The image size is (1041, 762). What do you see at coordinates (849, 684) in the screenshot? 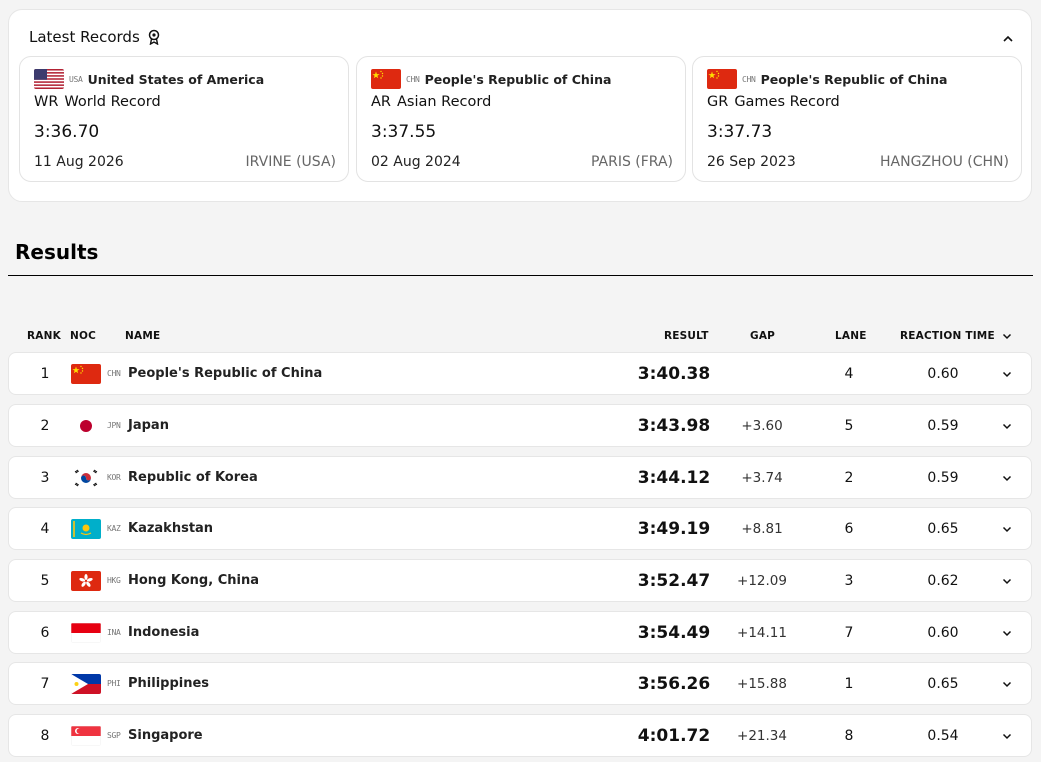
I see `row-lane: 1` at bounding box center [849, 684].